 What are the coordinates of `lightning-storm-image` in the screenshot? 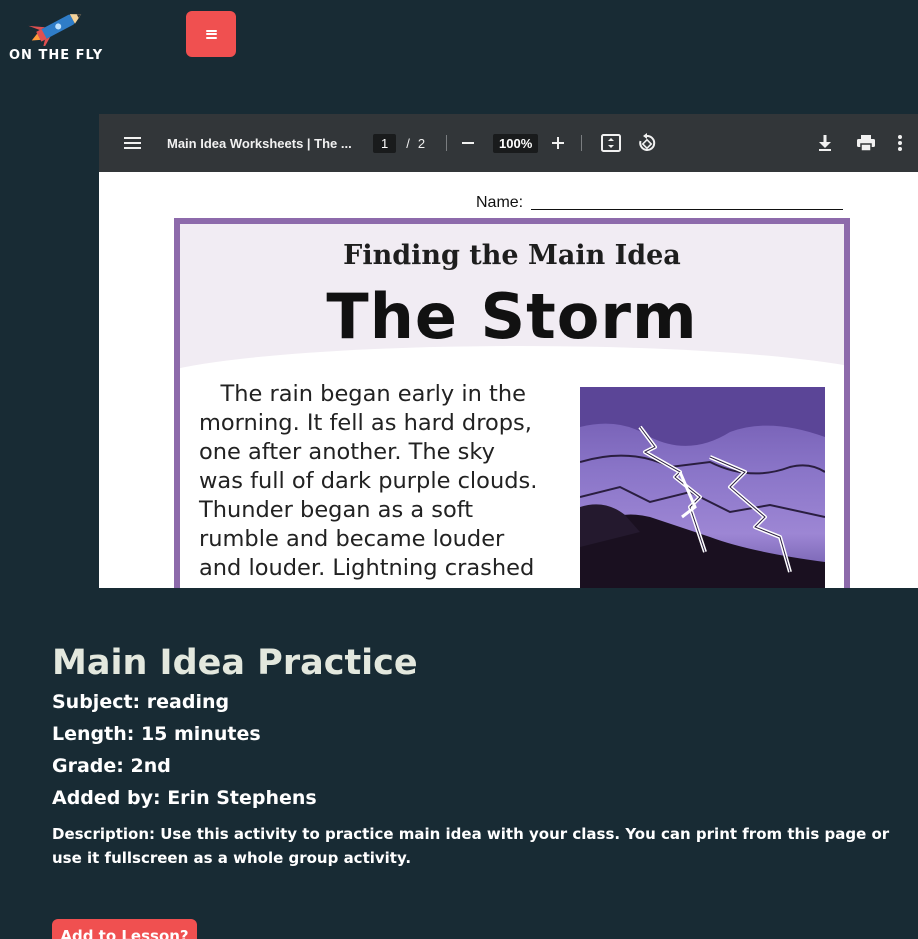 It's located at (702, 487).